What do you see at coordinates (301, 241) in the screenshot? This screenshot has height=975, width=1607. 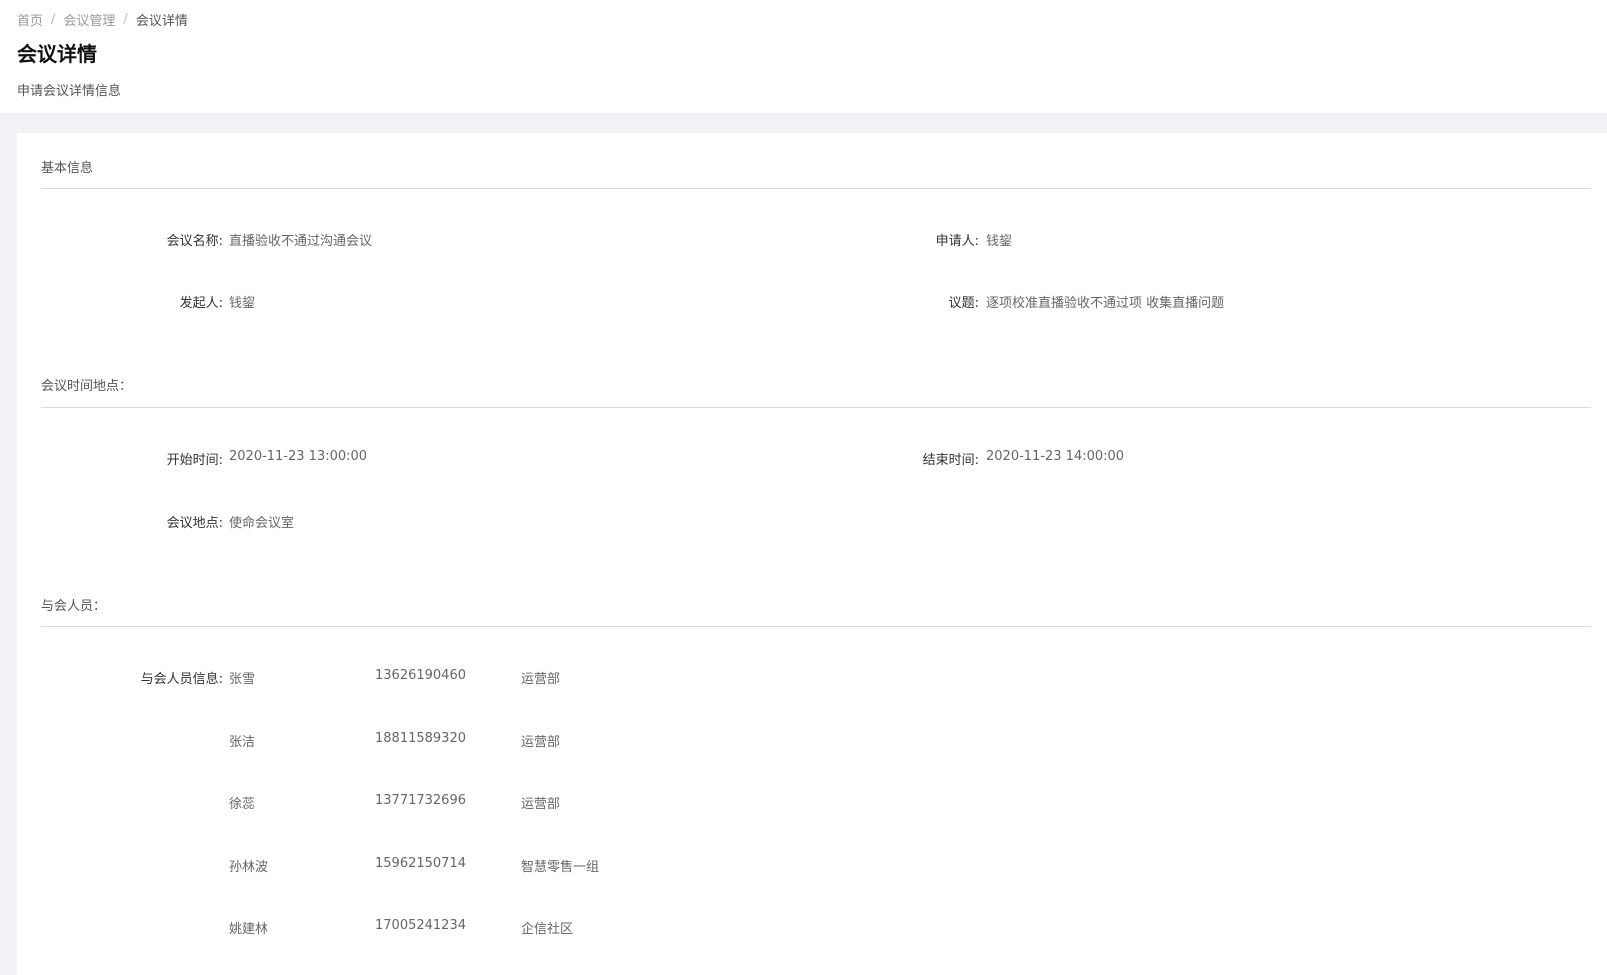 I see `meeting-name-value: 直播验收不通过沟通会议` at bounding box center [301, 241].